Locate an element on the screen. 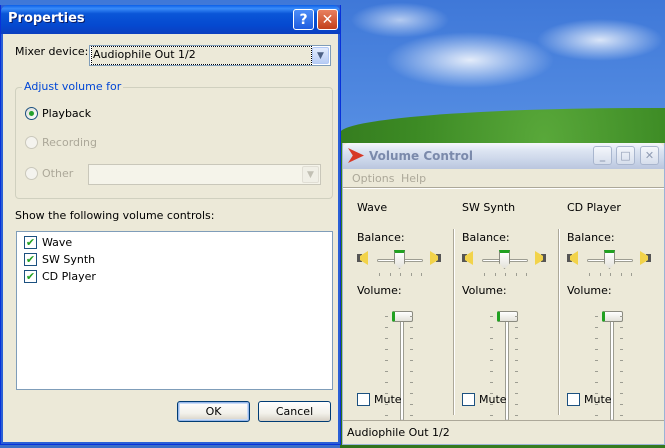 This screenshot has width=665, height=448. checkbox-sw-synth: ✔ is located at coordinates (30, 259).